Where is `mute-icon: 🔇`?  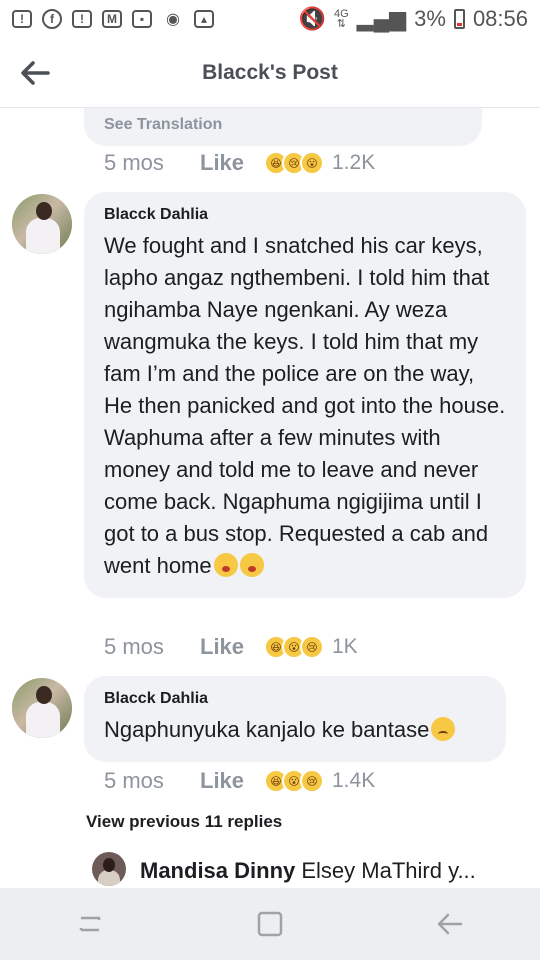 mute-icon: 🔇 is located at coordinates (312, 18).